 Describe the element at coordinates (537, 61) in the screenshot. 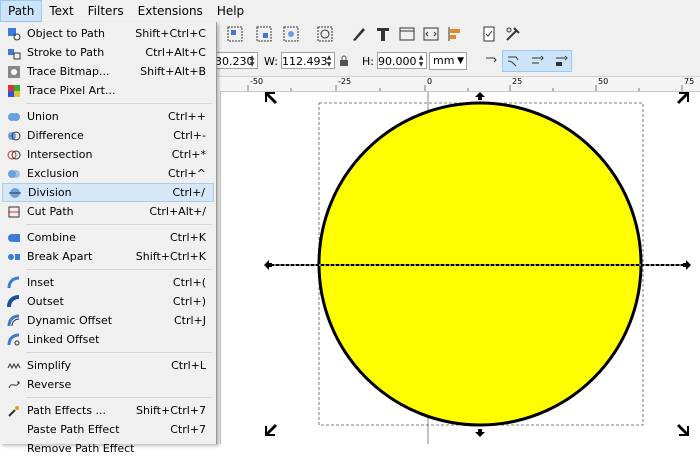

I see `transform-gradients-icon` at that location.